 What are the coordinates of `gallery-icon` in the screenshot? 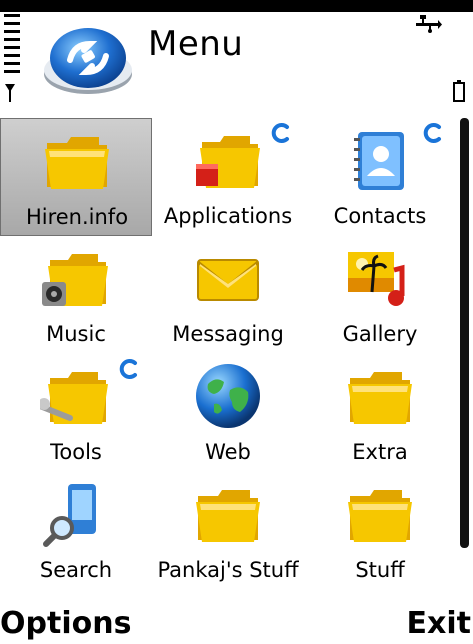 It's located at (376, 279).